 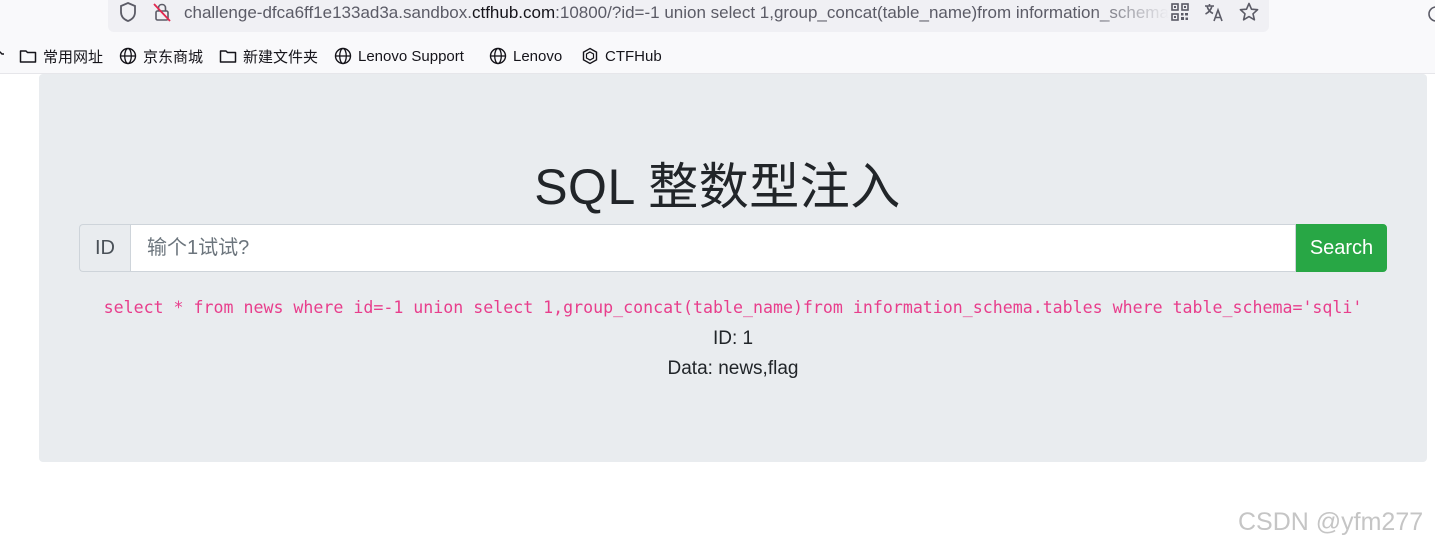 I want to click on bookmark-changyong: 常用网址, so click(x=61, y=56).